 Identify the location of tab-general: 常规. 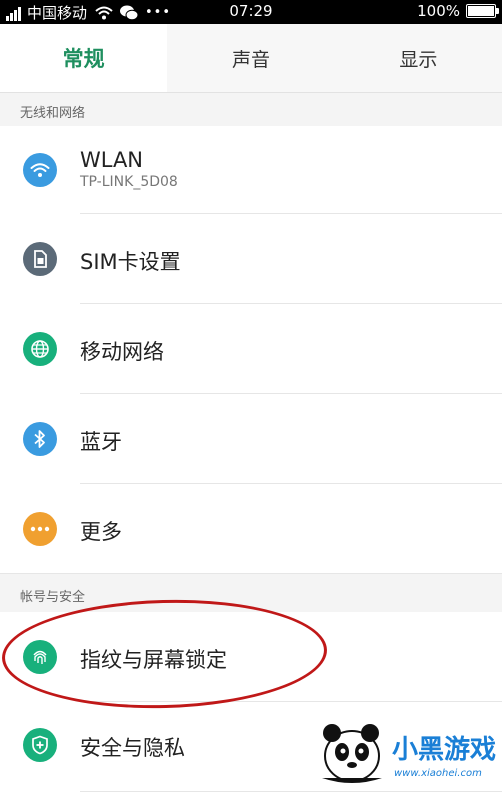
(84, 58).